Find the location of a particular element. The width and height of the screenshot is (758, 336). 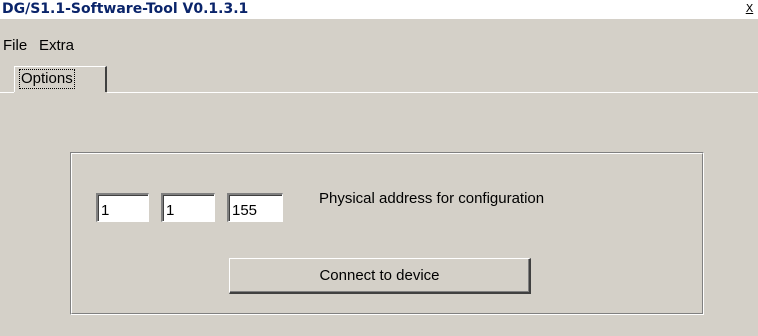

address-label: Physical address for configuration is located at coordinates (432, 198).